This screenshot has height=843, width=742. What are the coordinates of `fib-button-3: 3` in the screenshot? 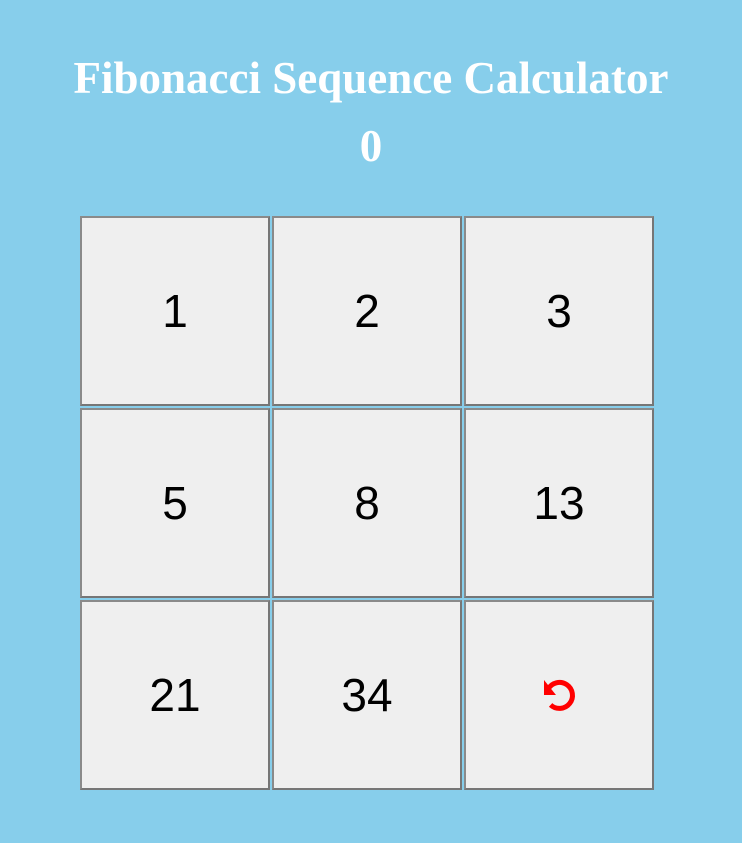 It's located at (559, 311).